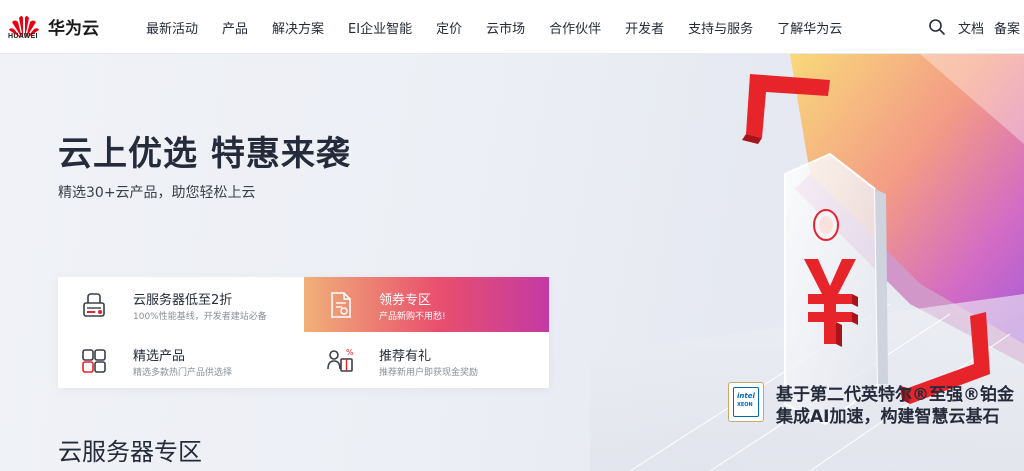 The height and width of the screenshot is (471, 1024). What do you see at coordinates (380, 27) in the screenshot?
I see `nav-item-ei: EI企业智能` at bounding box center [380, 27].